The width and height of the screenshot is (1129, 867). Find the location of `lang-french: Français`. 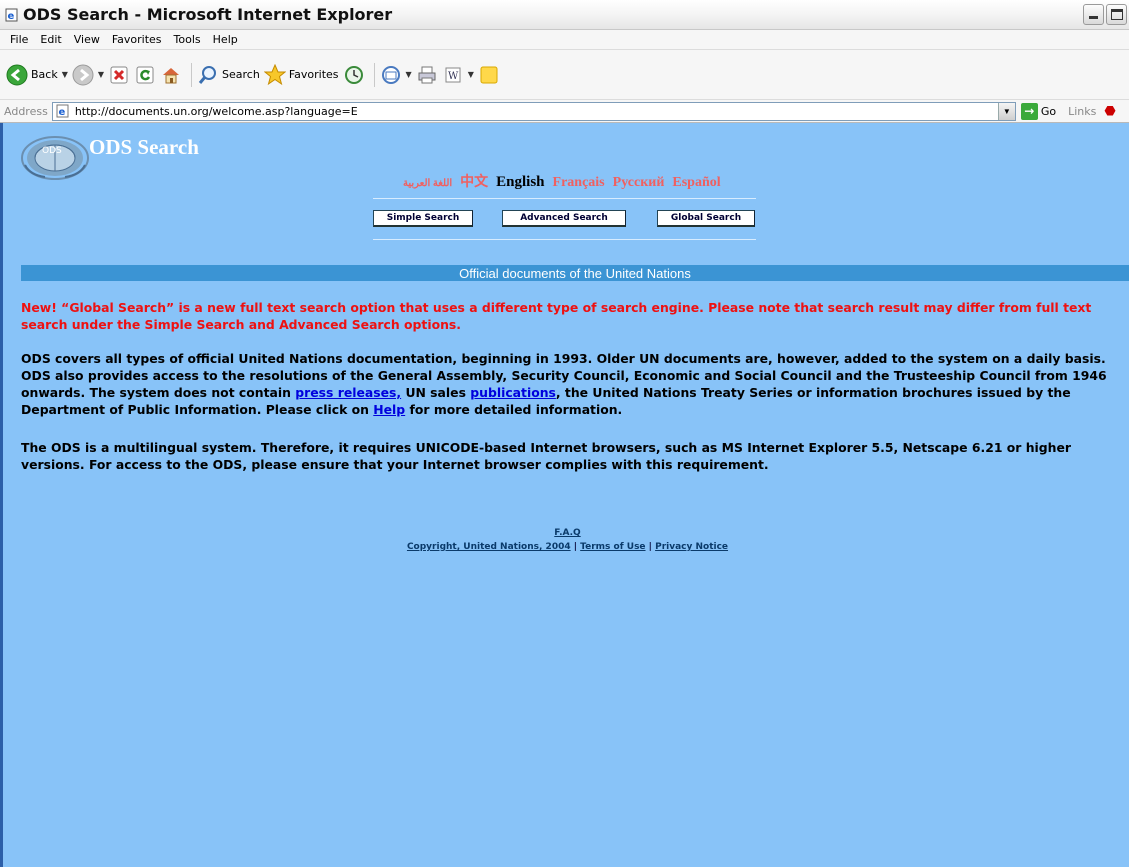

lang-french: Français is located at coordinates (579, 183).